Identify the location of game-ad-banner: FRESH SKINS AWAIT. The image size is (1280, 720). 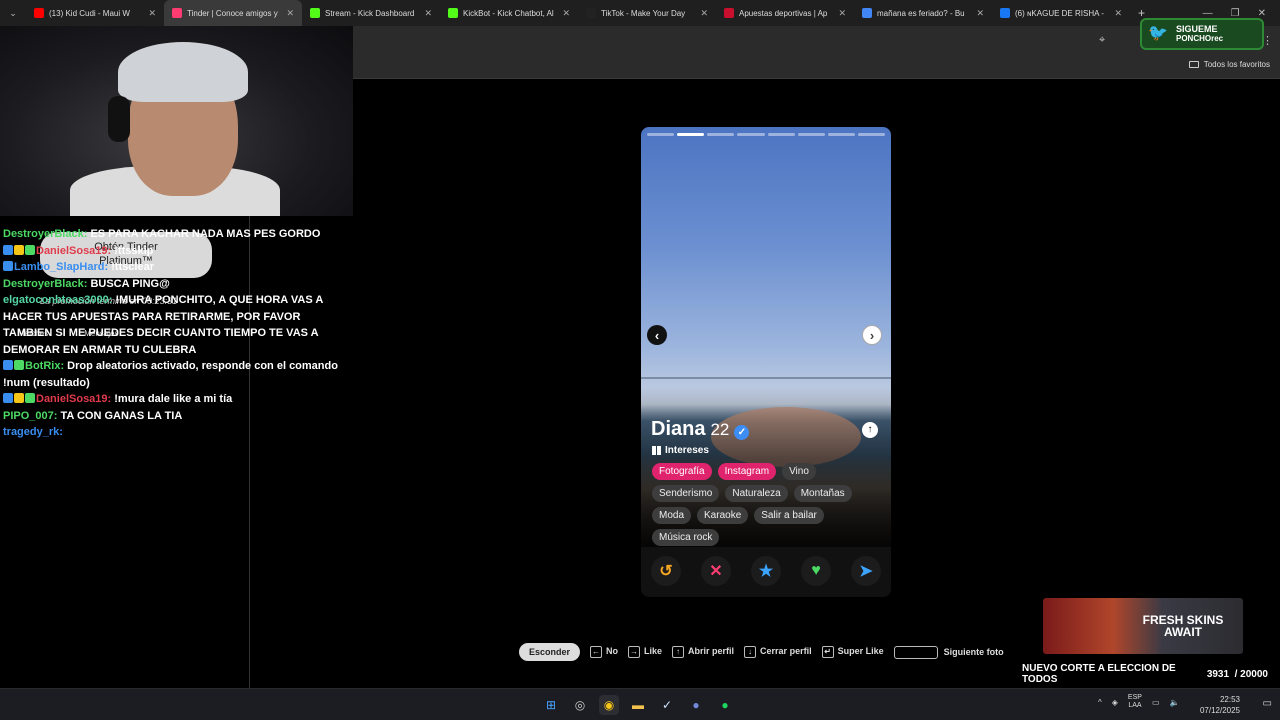
(1143, 626).